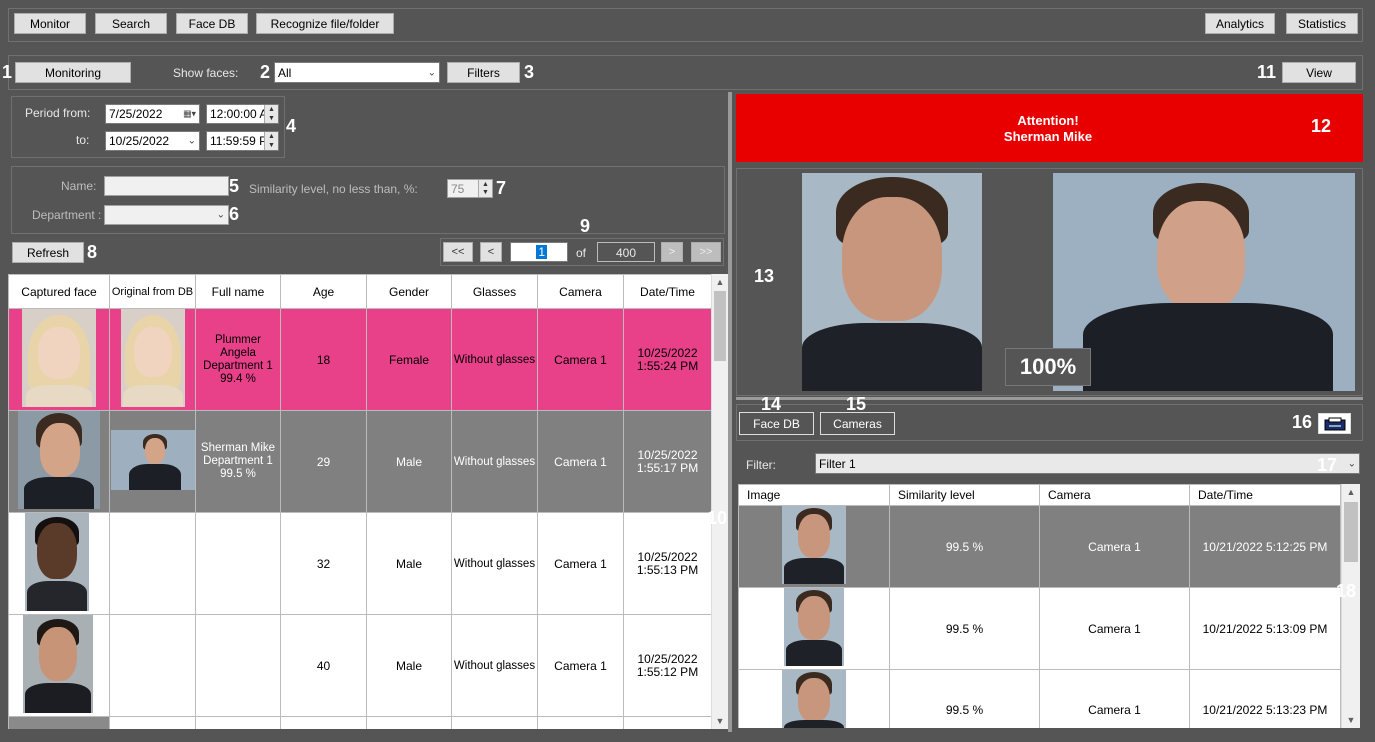 The height and width of the screenshot is (742, 1375). Describe the element at coordinates (458, 252) in the screenshot. I see `first-page-button: <<` at that location.